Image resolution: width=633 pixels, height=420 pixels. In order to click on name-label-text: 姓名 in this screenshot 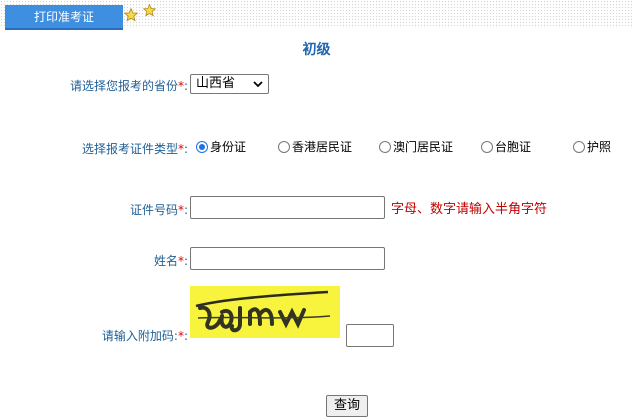, I will do `click(165, 261)`.